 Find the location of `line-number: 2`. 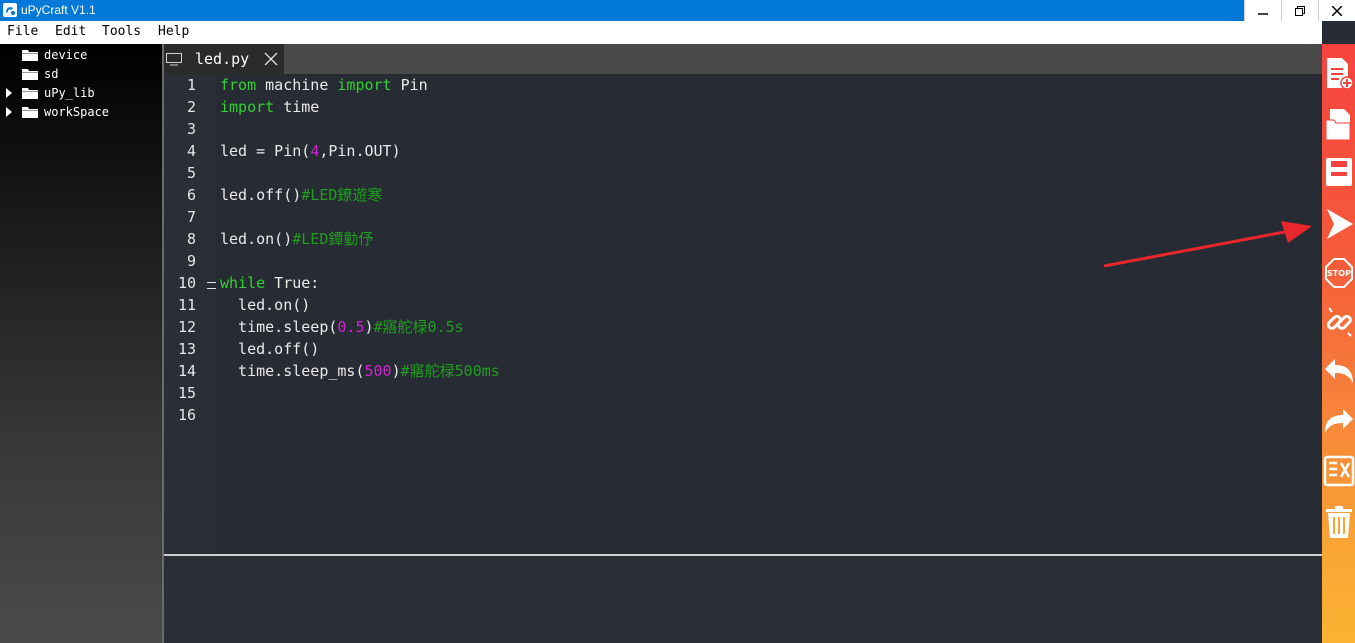

line-number: 2 is located at coordinates (191, 107).